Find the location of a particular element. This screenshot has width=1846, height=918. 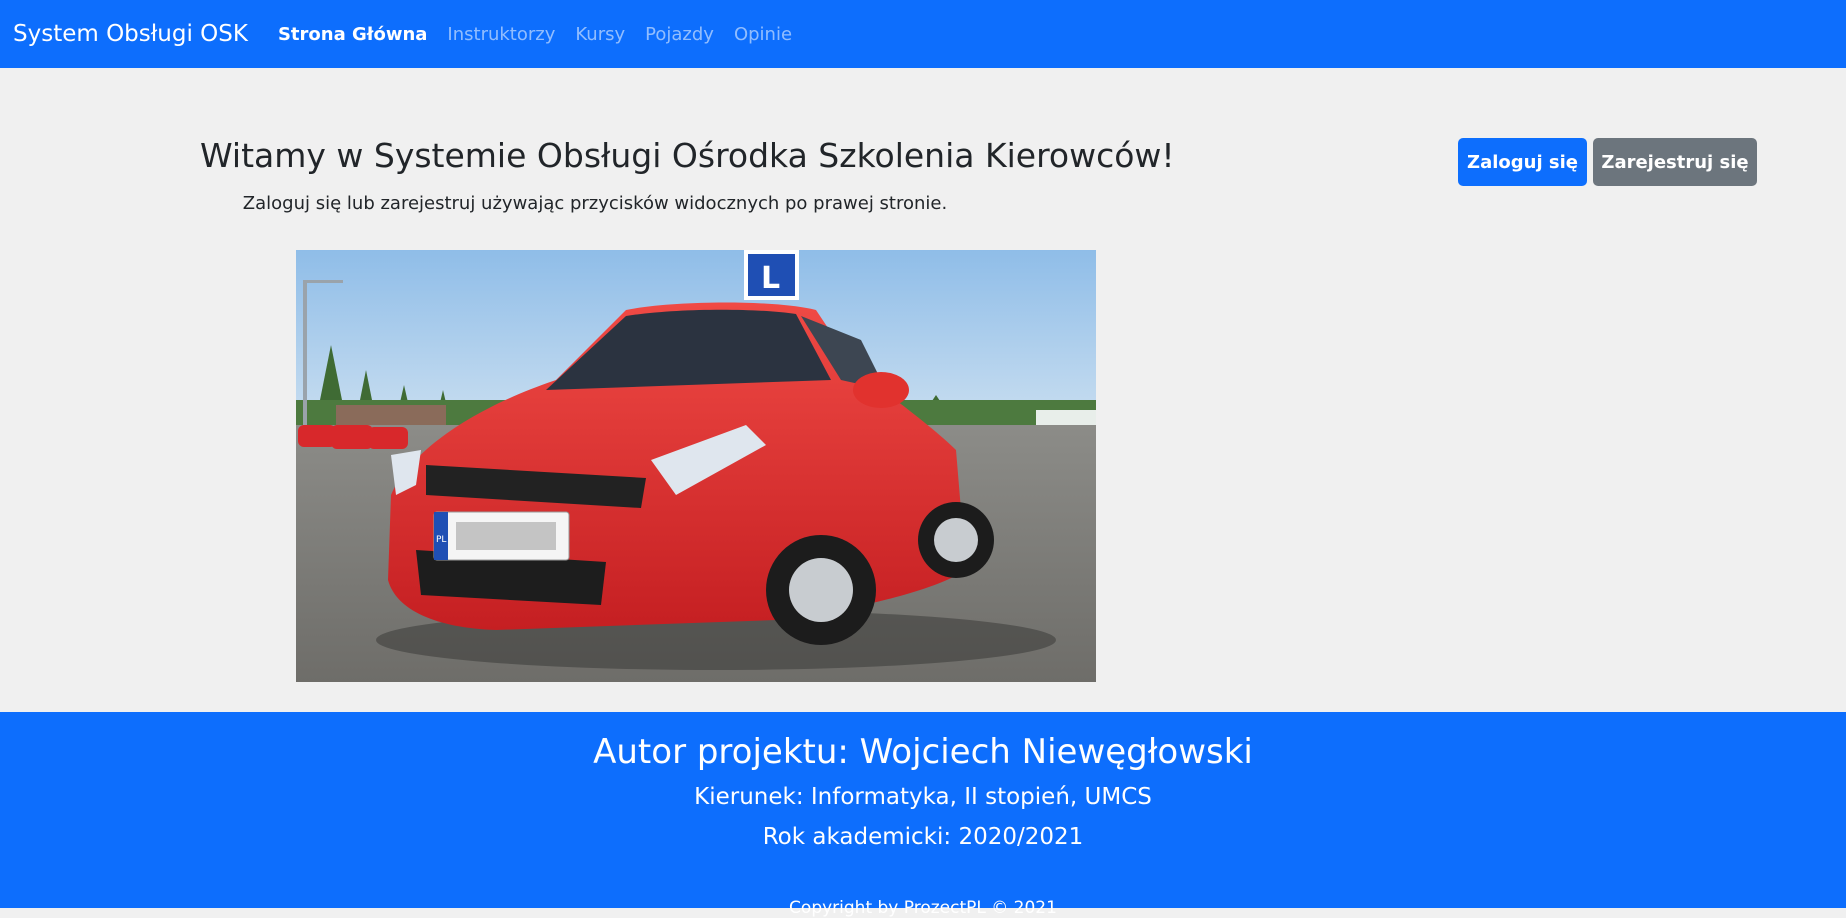

nav-link-vehicles: Pojazdy is located at coordinates (679, 34).